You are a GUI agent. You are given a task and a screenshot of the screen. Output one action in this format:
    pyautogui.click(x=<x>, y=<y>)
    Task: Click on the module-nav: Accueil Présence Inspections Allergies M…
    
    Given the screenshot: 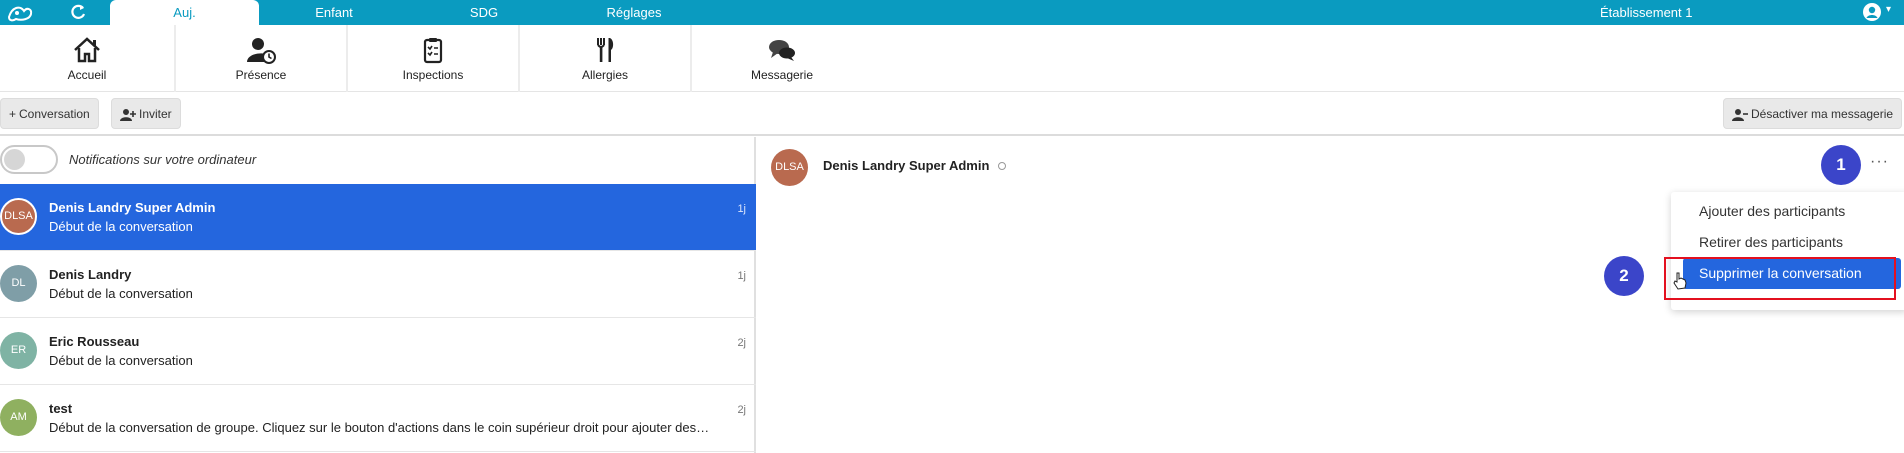 What is the action you would take?
    pyautogui.click(x=952, y=58)
    